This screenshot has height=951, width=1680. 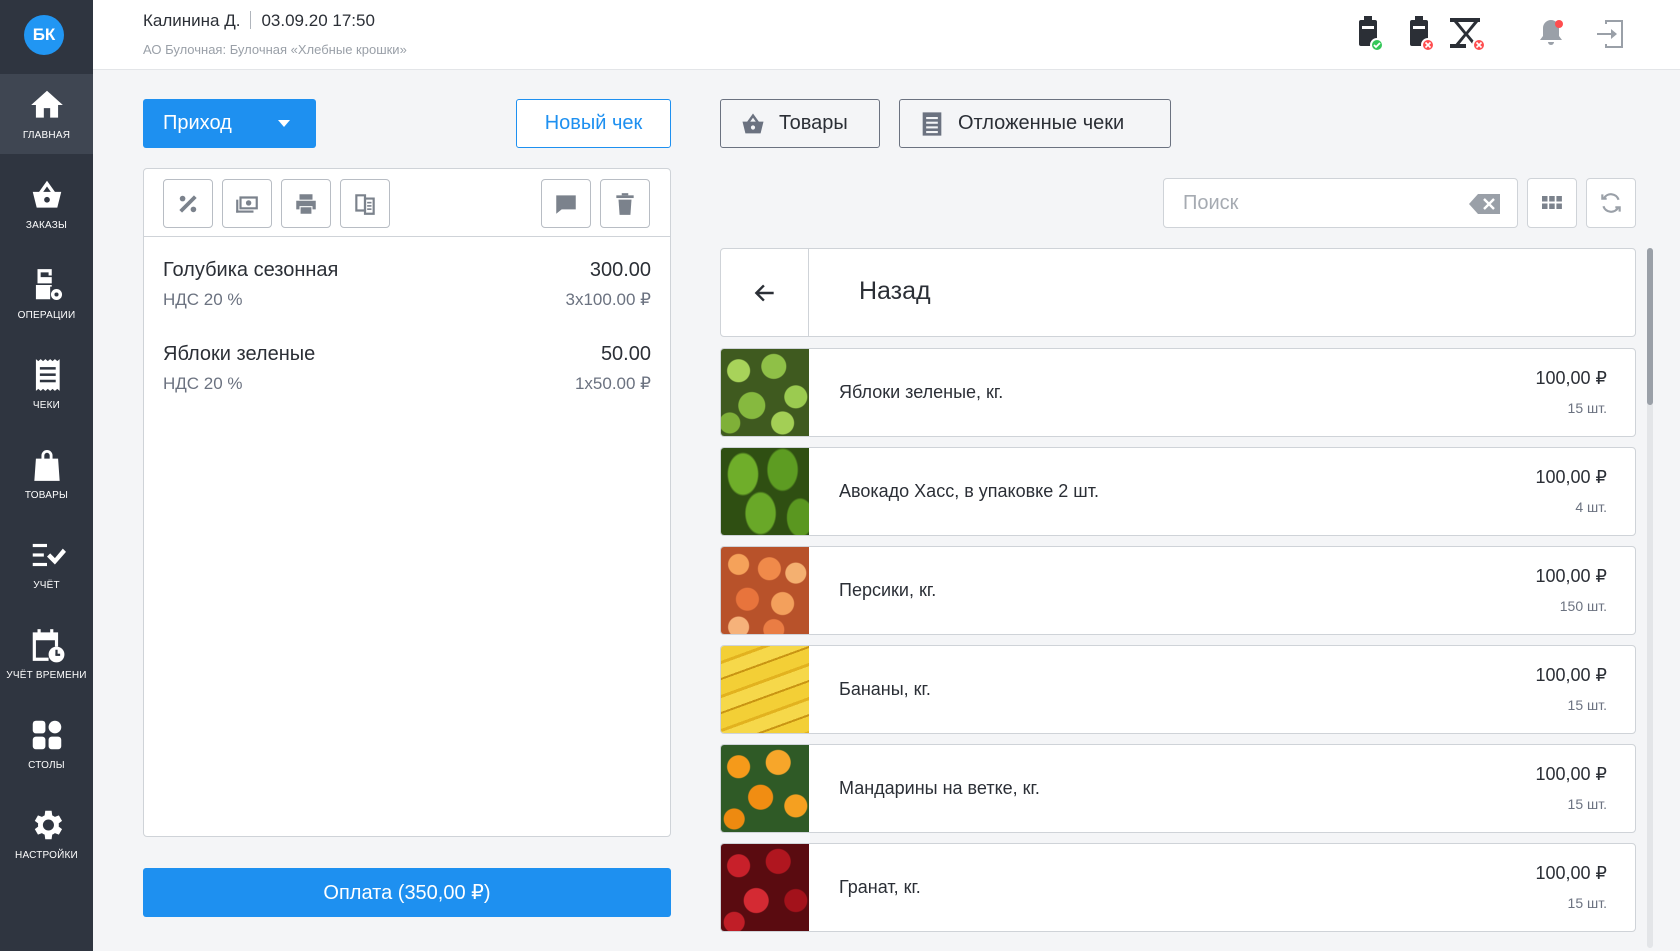 What do you see at coordinates (47, 375) in the screenshot?
I see `receipt-icon` at bounding box center [47, 375].